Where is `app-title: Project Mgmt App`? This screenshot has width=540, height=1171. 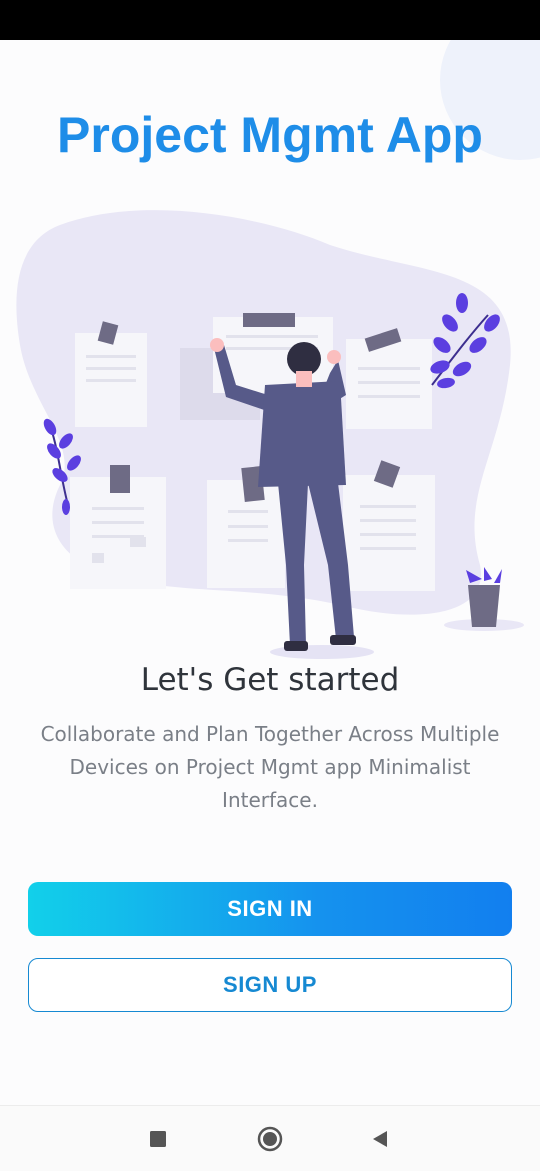 app-title: Project Mgmt App is located at coordinates (270, 135).